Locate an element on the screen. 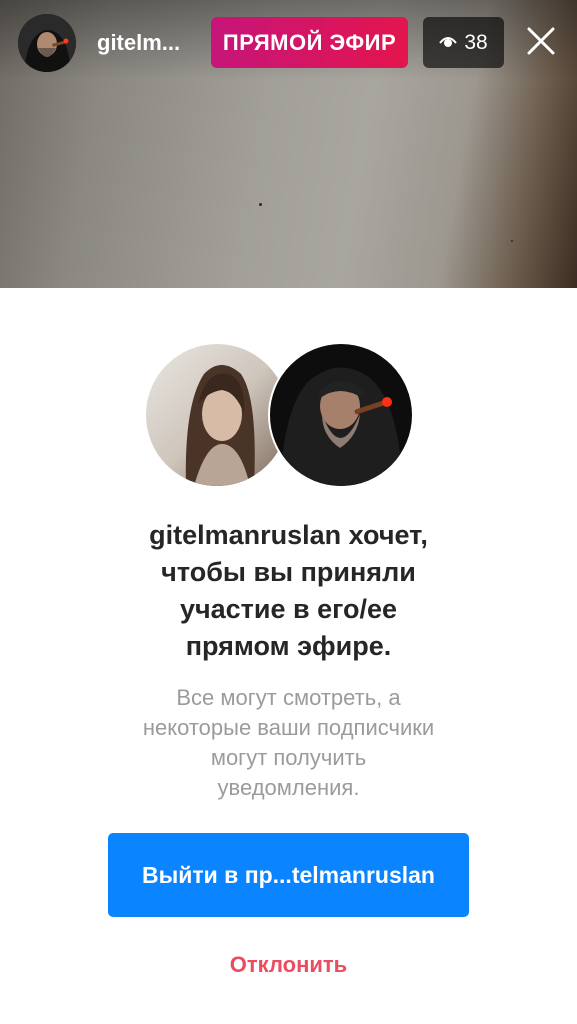  viewer-count-pill: 38 is located at coordinates (463, 42).